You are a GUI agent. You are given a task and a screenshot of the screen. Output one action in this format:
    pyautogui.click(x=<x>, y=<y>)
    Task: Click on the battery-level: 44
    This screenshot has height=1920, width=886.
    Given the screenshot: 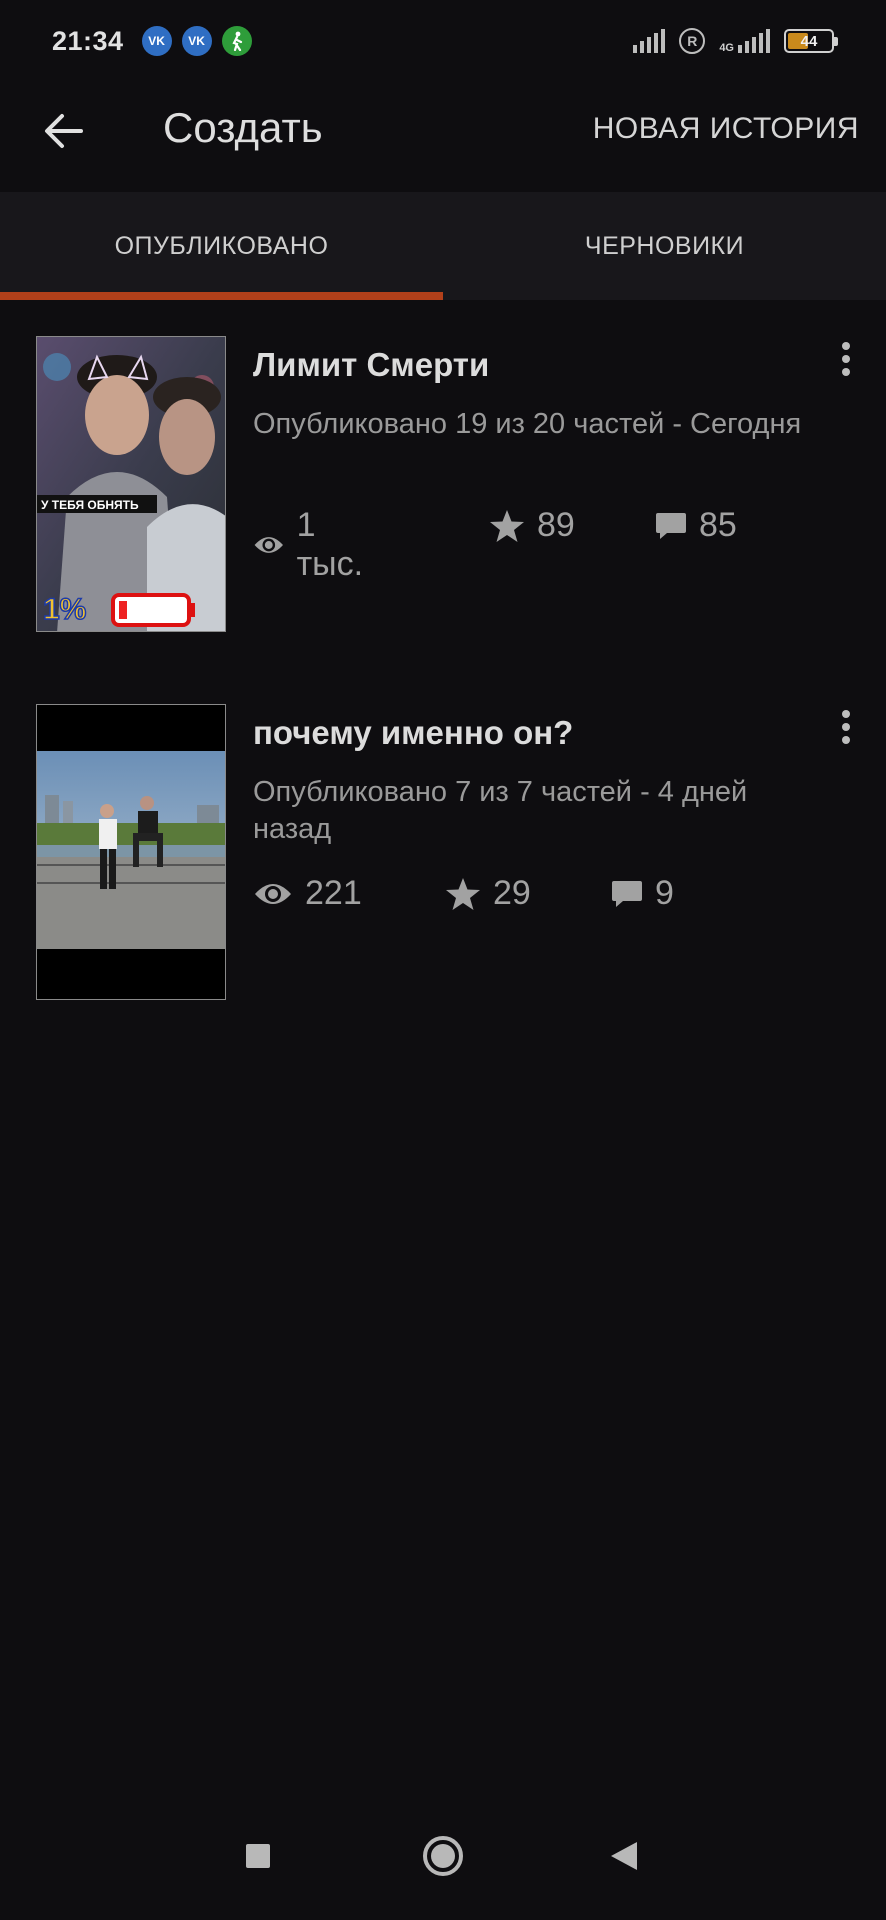 What is the action you would take?
    pyautogui.click(x=809, y=41)
    